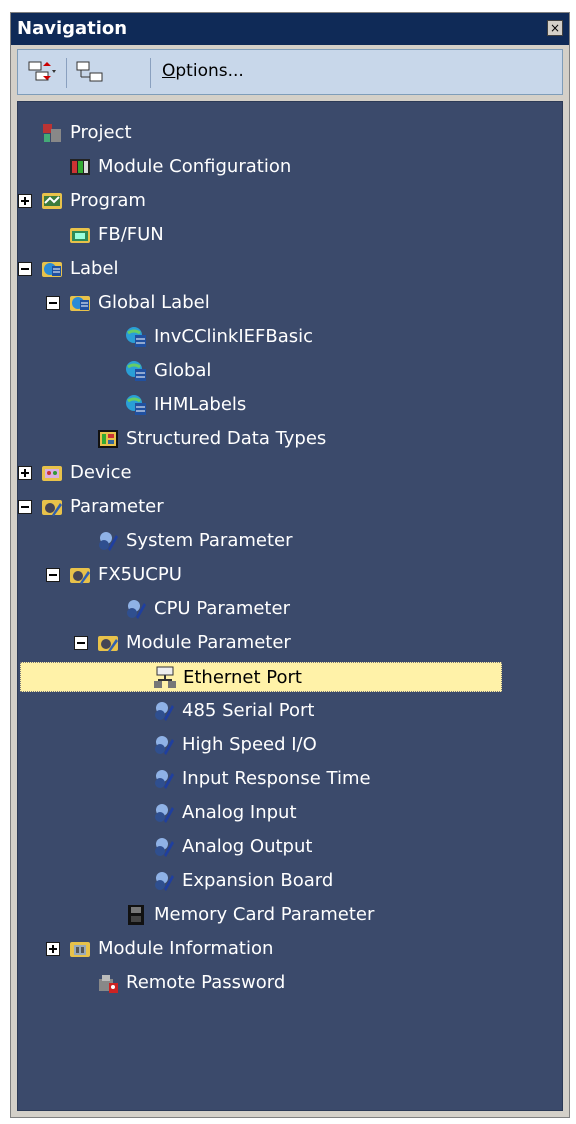 The height and width of the screenshot is (1124, 576). Describe the element at coordinates (108, 439) in the screenshot. I see `structured-data-icon` at that location.